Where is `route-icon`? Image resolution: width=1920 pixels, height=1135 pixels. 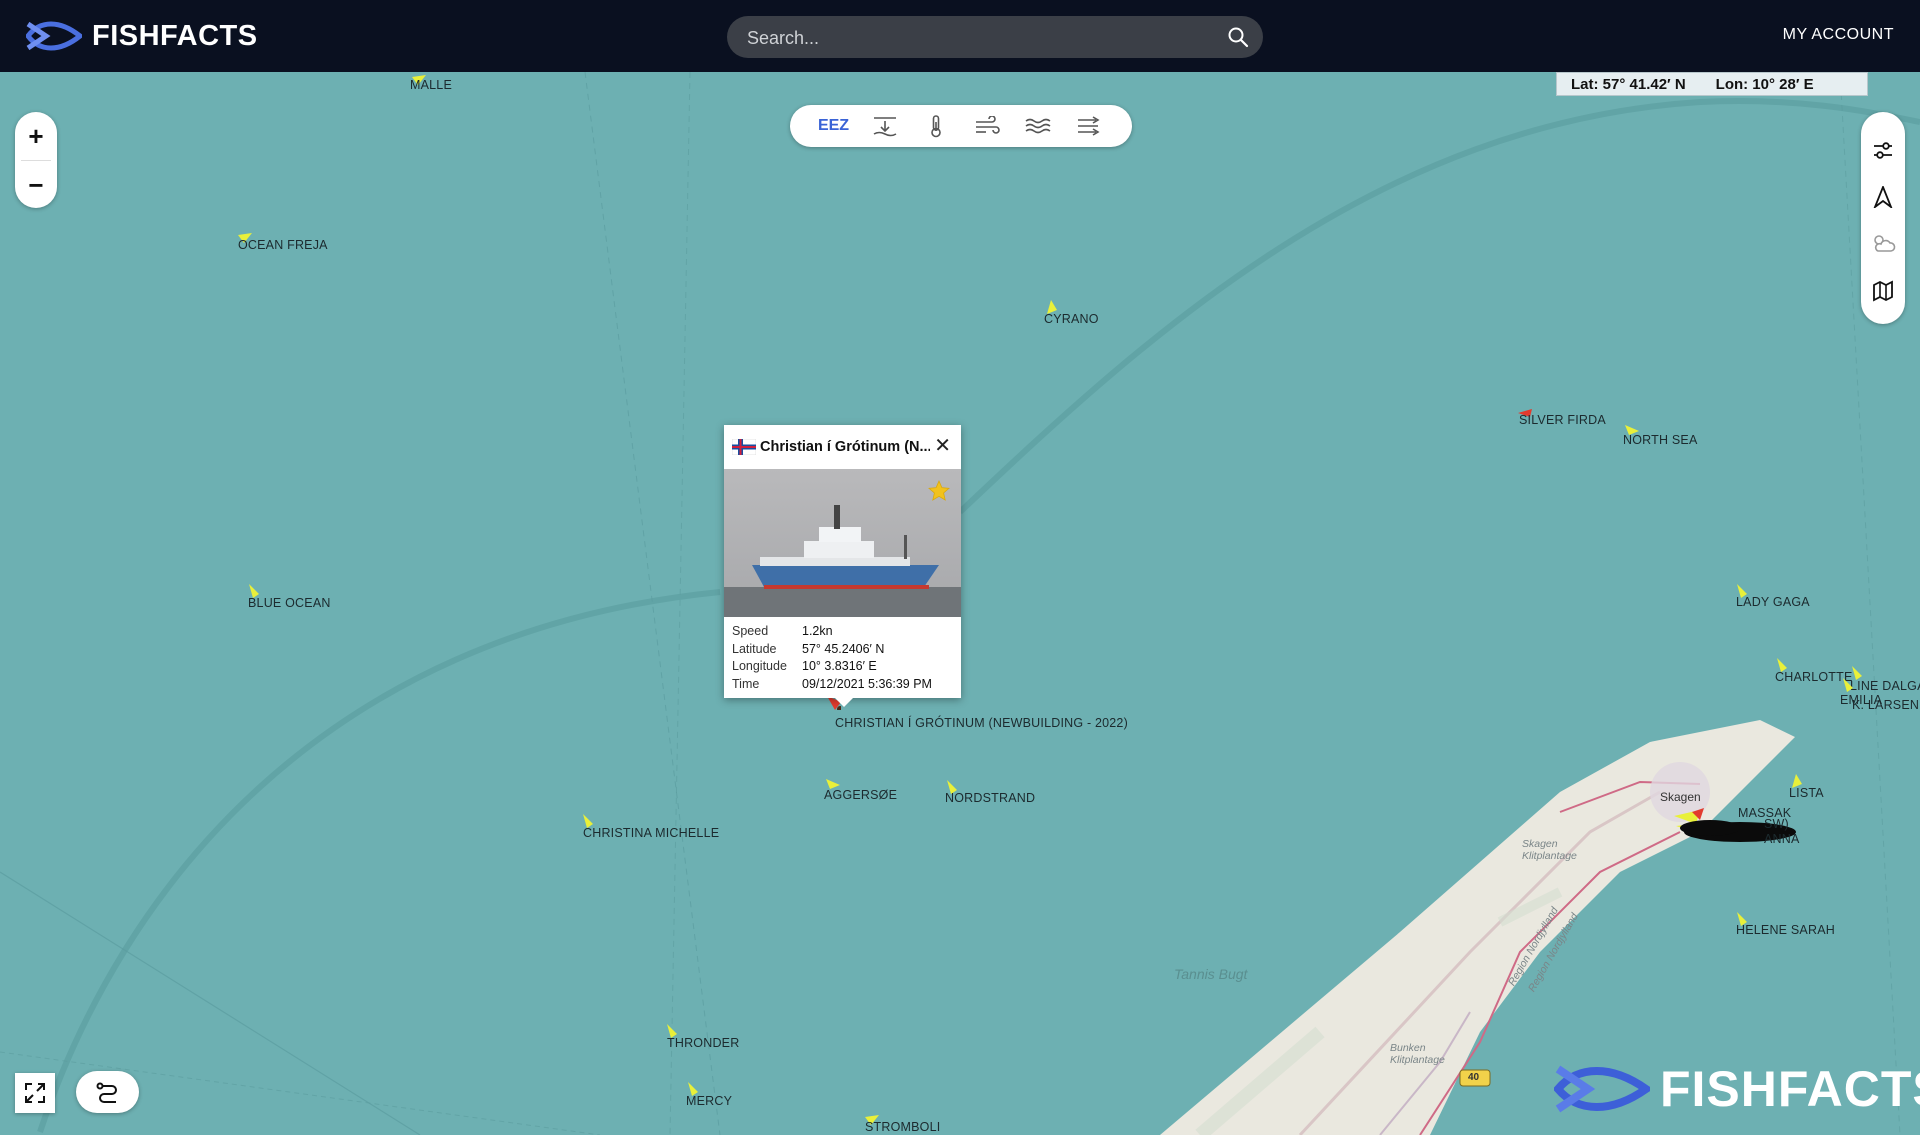
route-icon is located at coordinates (106, 1092).